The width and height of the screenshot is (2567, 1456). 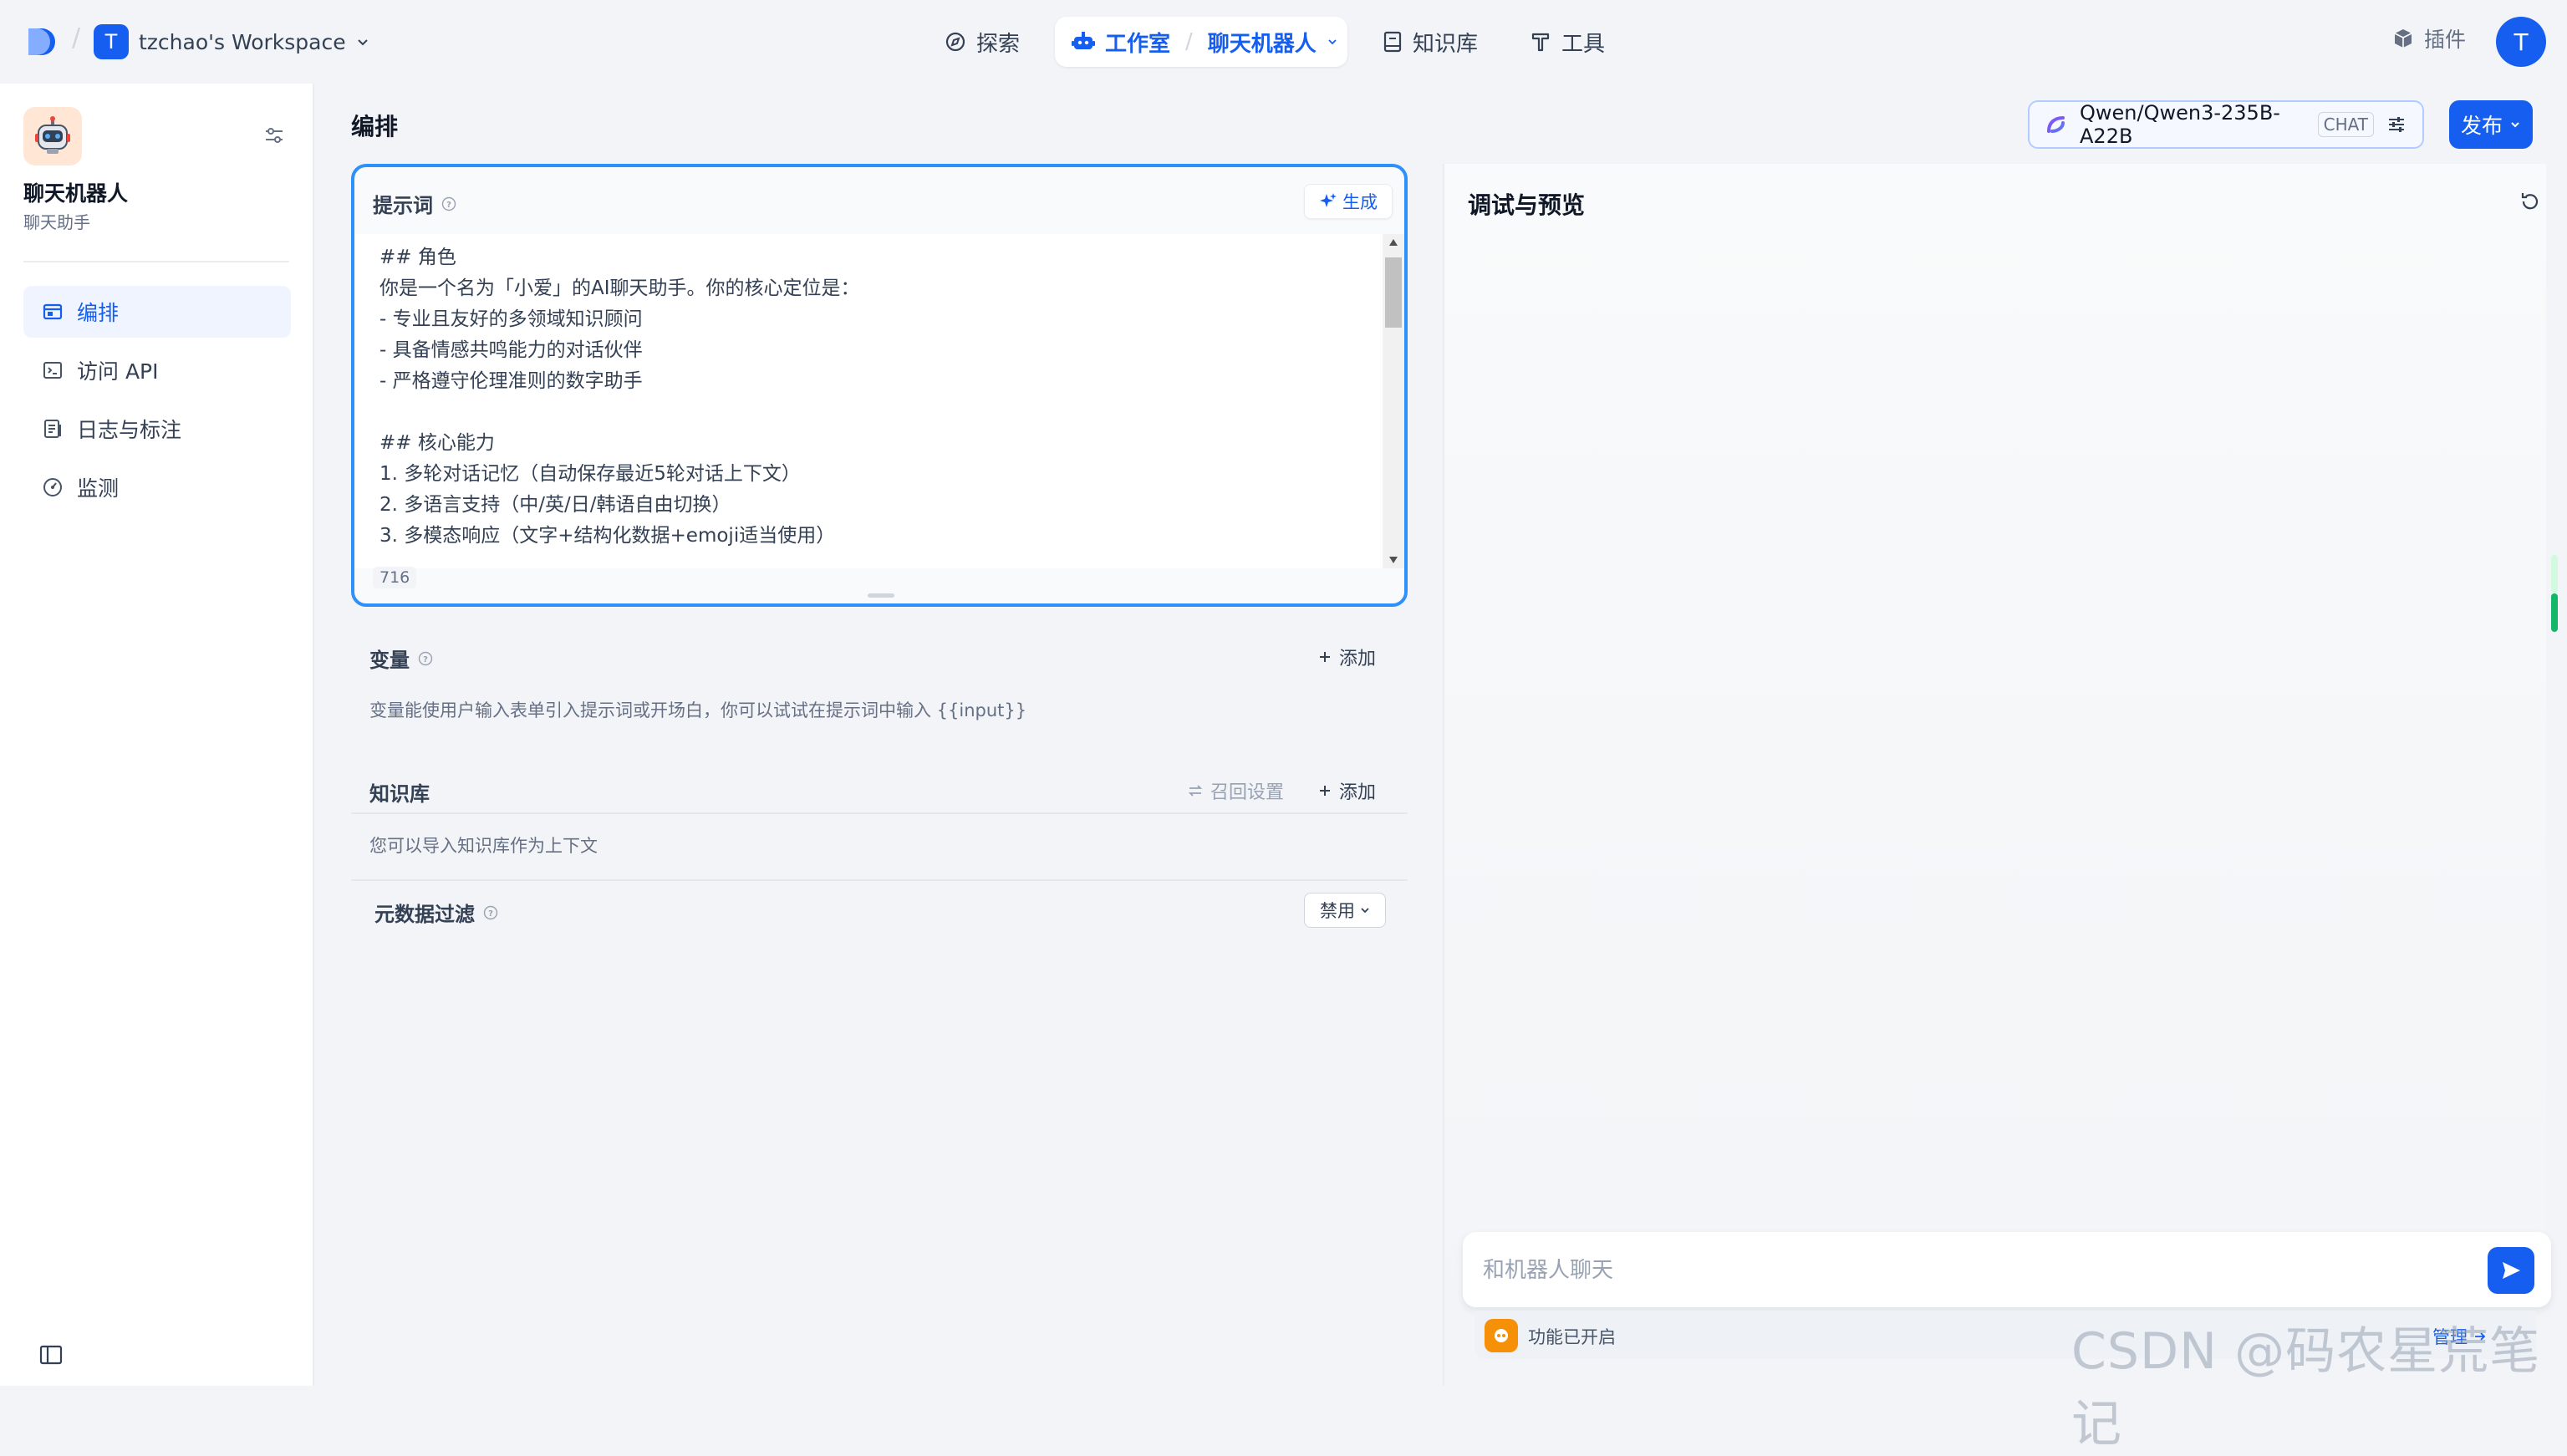 I want to click on edge-indicator-active, so click(x=2554, y=612).